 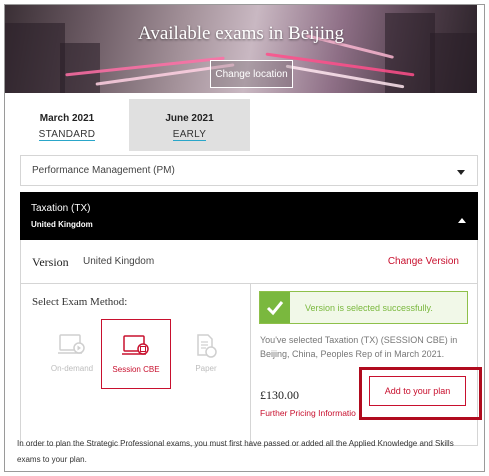 What do you see at coordinates (80, 302) in the screenshot?
I see `exam-method-heading: Select Exam Method:` at bounding box center [80, 302].